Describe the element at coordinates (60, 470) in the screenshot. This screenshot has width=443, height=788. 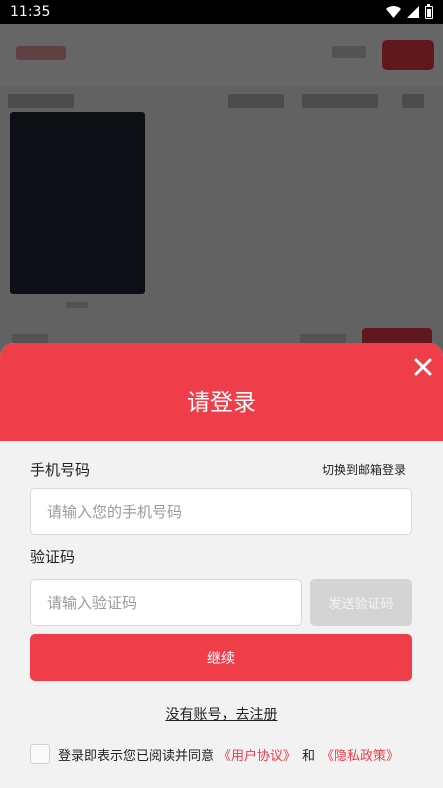
I see `phone-label: 手机号码` at that location.